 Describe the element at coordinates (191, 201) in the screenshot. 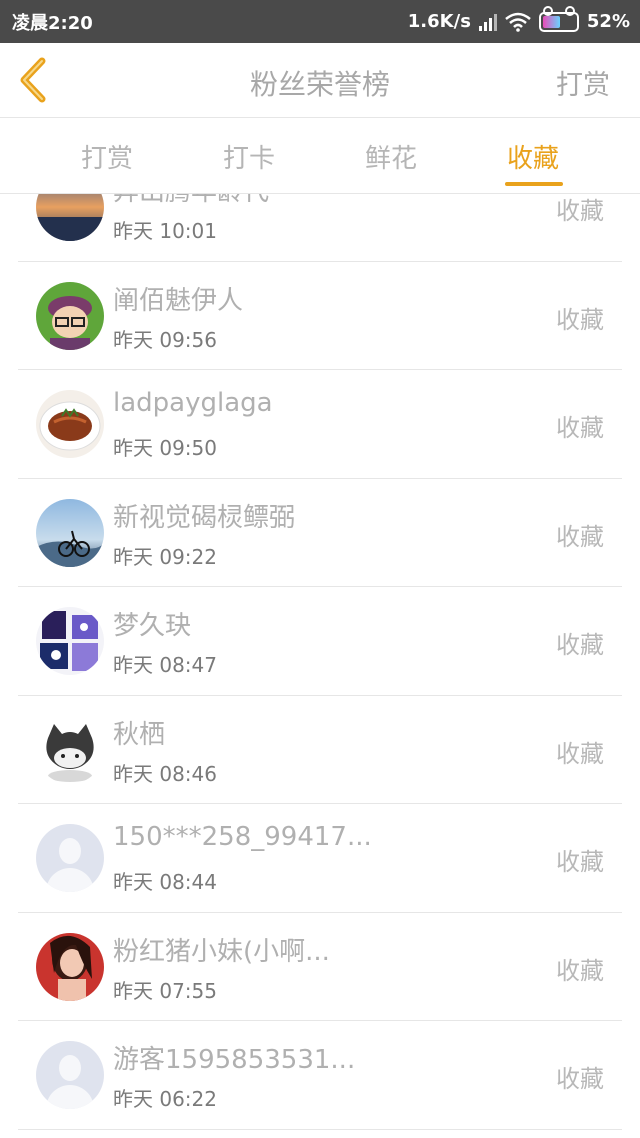

I see `fan-name: 异出腾年龄代` at that location.